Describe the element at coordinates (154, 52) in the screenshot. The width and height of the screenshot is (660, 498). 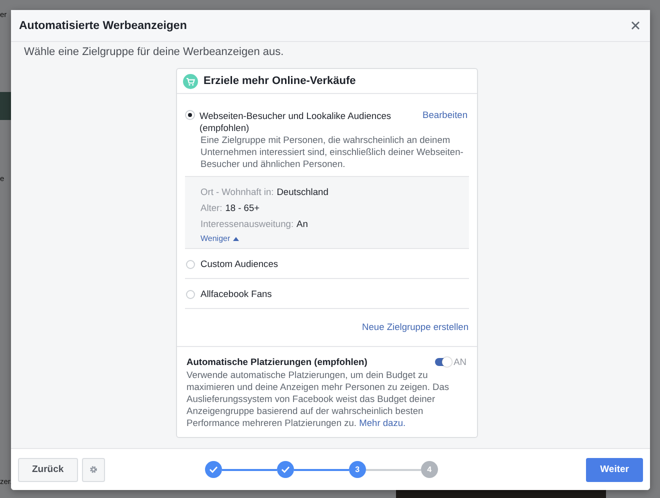
I see `dialog-subtitle: Wähle eine Zielgruppe für deine Werbeanzeigen aus.` at that location.